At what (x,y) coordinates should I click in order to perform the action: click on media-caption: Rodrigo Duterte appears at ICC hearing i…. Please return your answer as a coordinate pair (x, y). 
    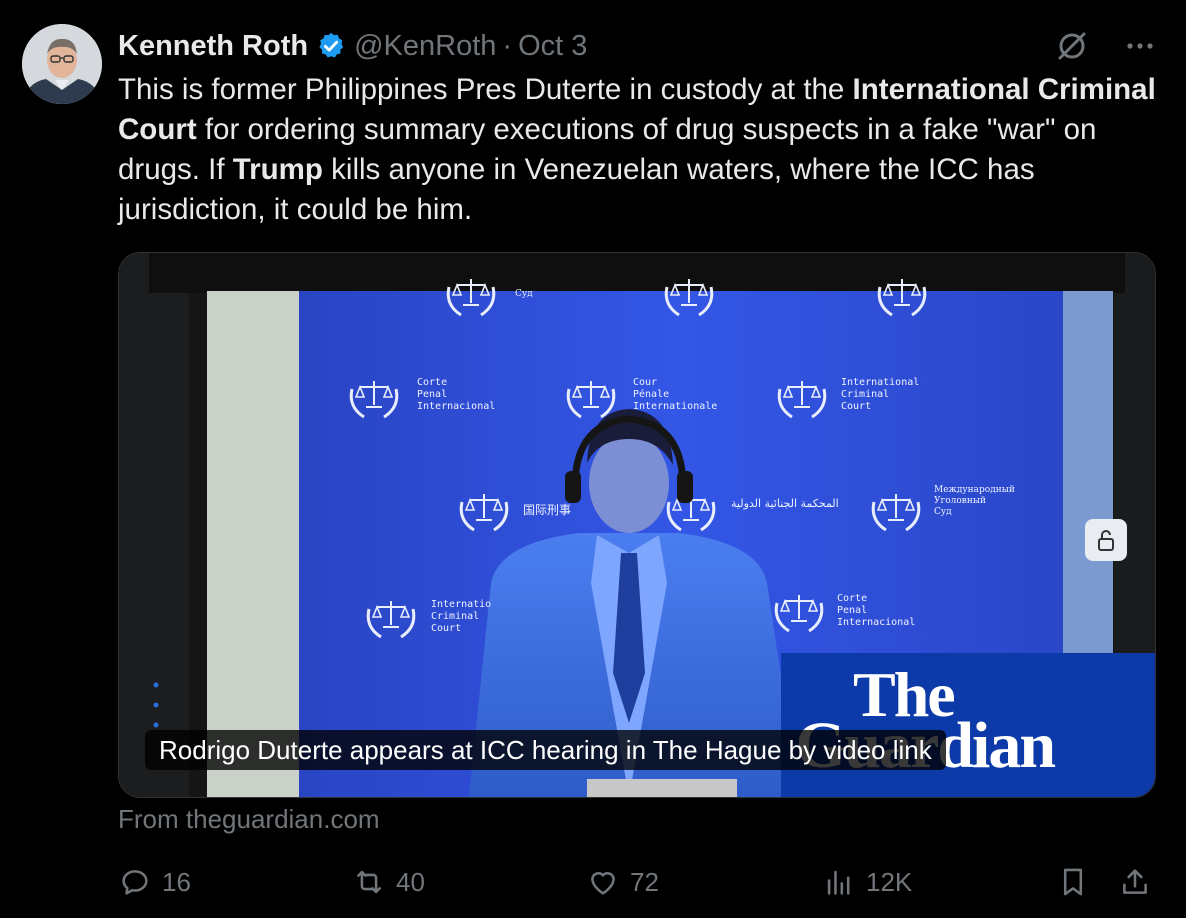
    Looking at the image, I should click on (545, 750).